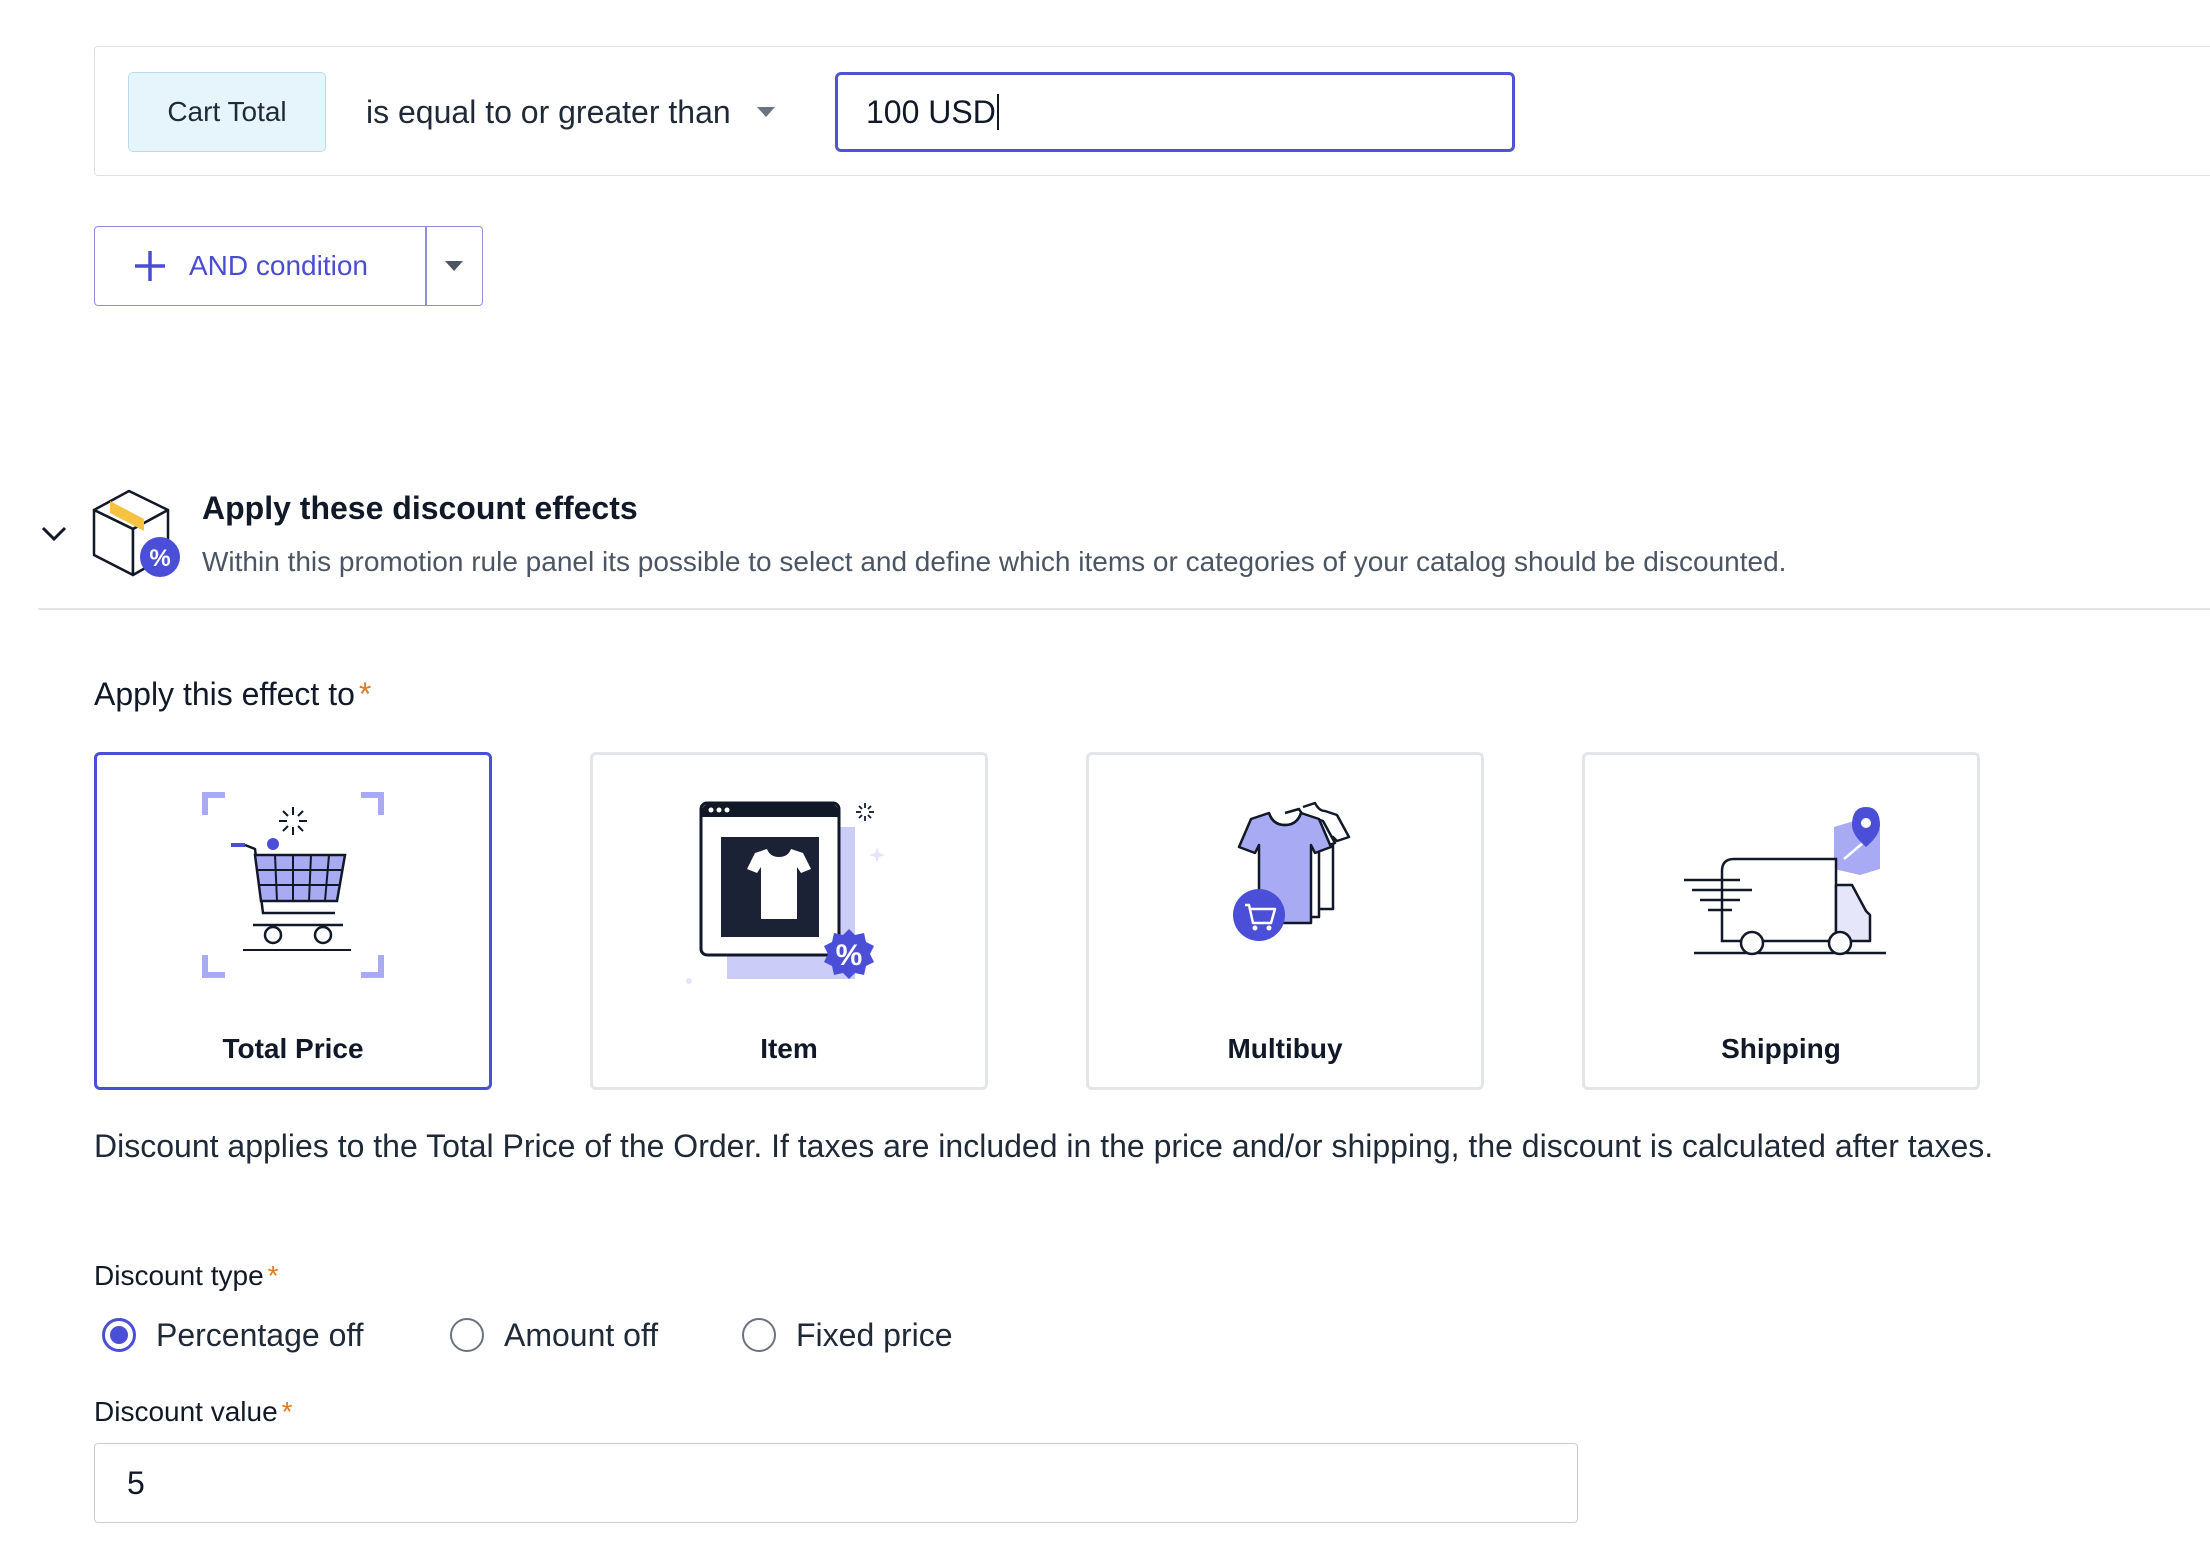  Describe the element at coordinates (836, 1483) in the screenshot. I see `discount-value-input: 5` at that location.